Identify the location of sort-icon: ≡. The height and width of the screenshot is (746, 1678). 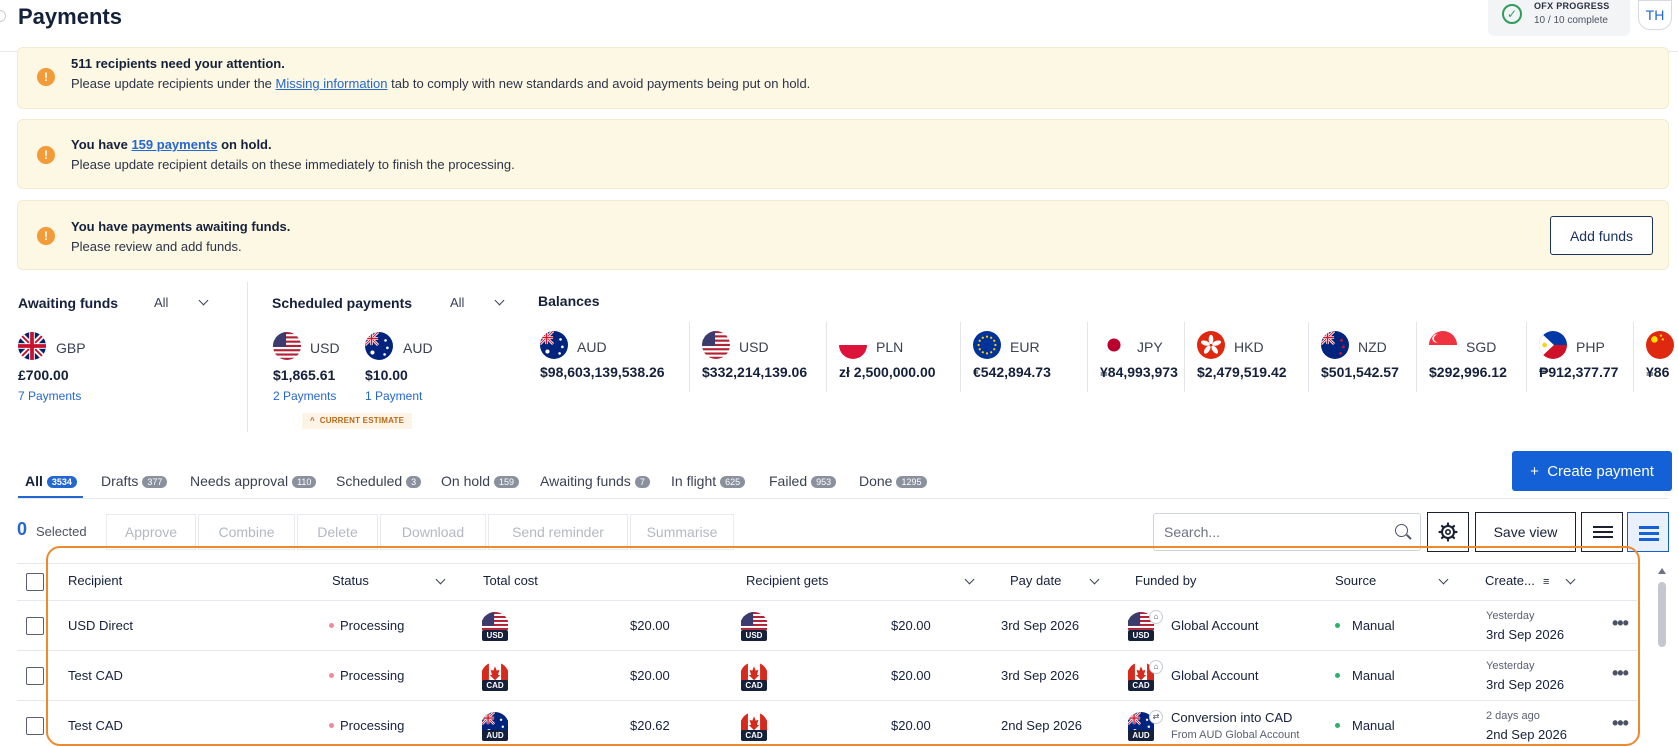
(1546, 582).